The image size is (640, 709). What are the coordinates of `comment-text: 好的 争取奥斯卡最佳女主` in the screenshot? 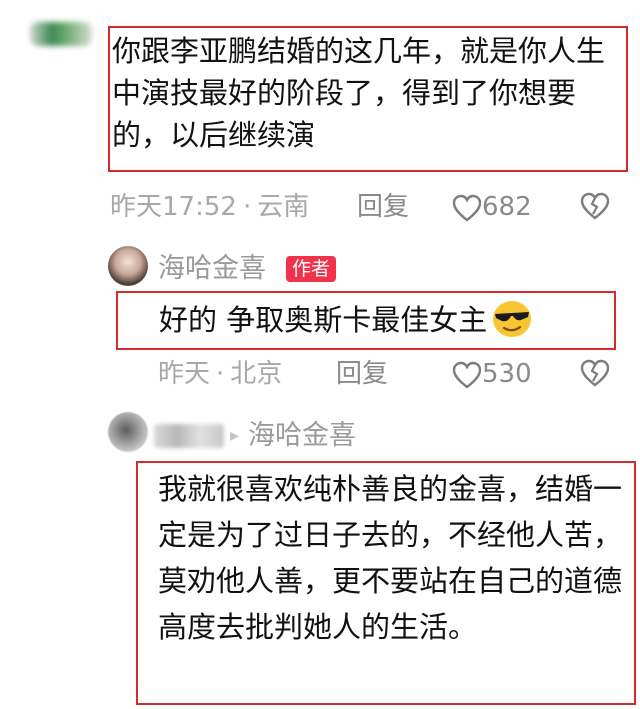 It's located at (359, 320).